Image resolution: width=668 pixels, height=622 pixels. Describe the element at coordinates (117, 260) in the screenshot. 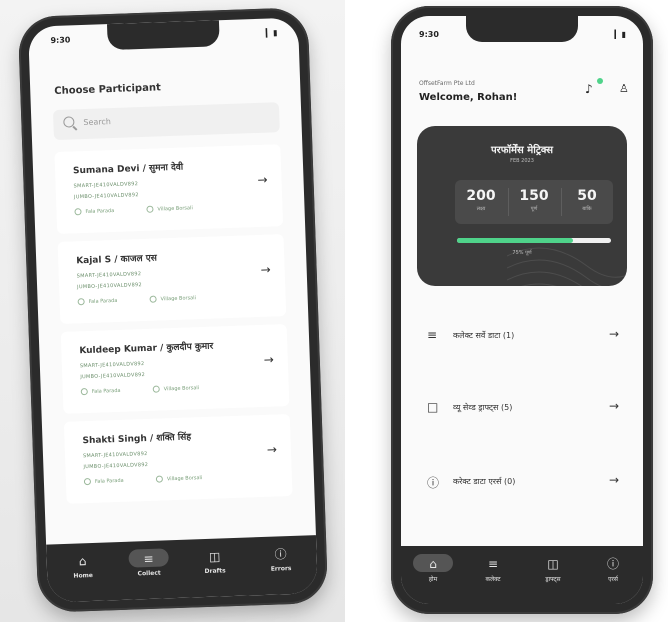

I see `participant-name: Kajal S / काजल एस` at that location.